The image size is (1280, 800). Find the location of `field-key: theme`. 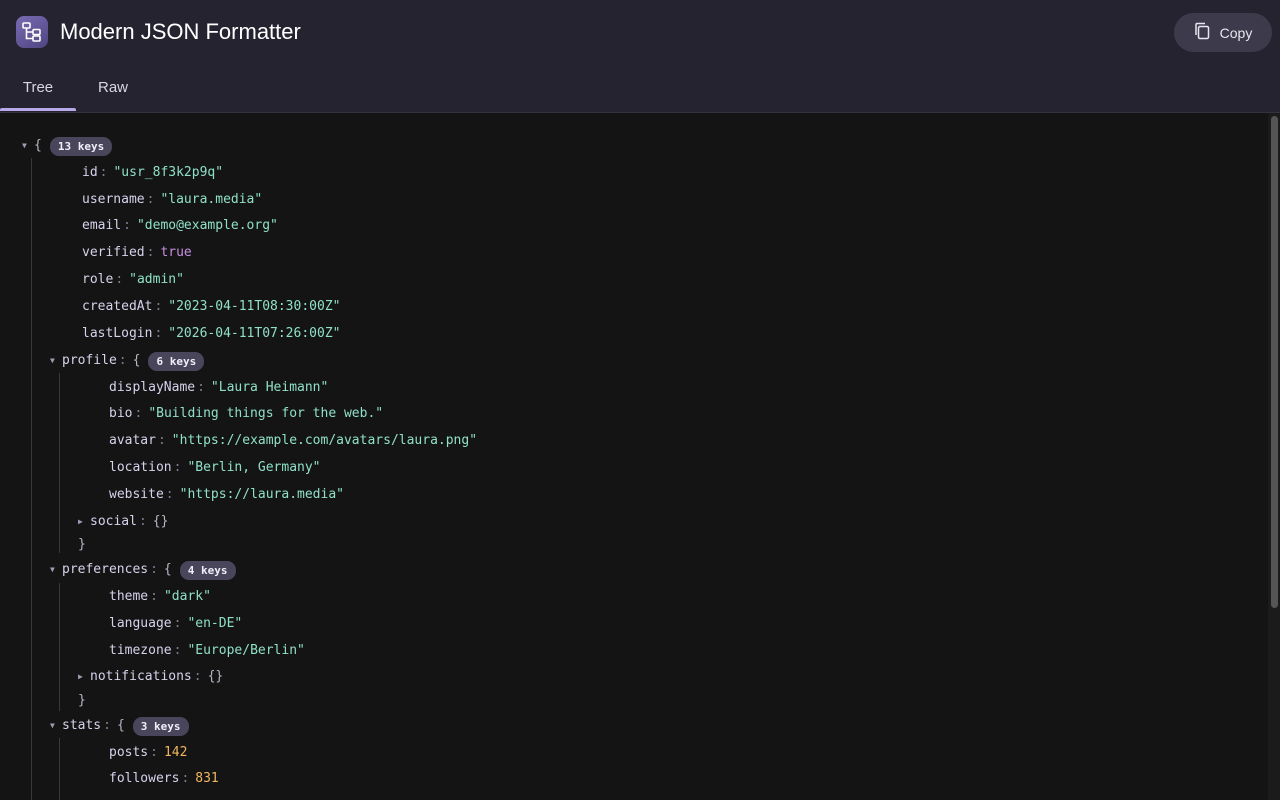

field-key: theme is located at coordinates (129, 596).